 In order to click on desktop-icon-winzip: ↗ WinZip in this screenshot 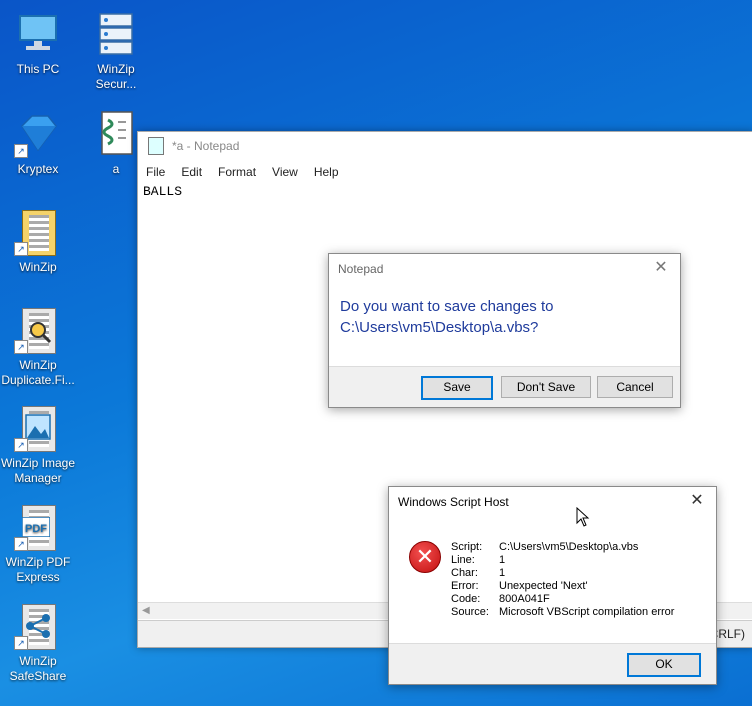, I will do `click(38, 241)`.